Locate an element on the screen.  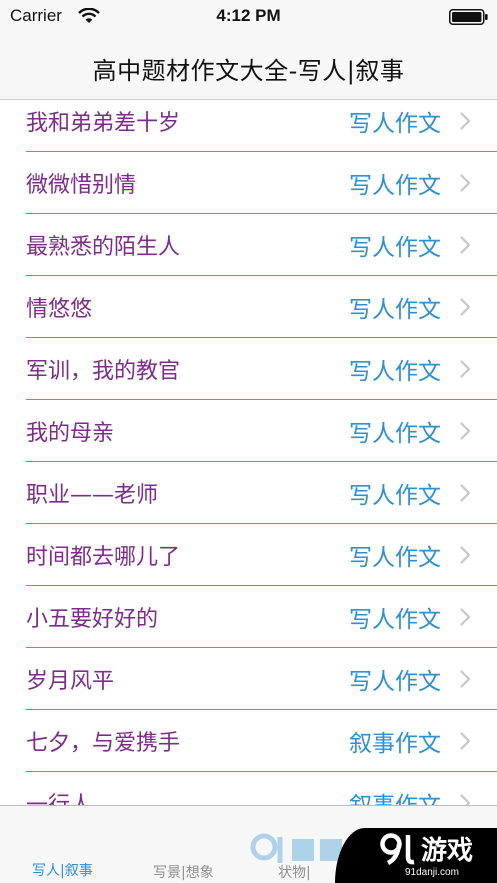
list-item: 小五要好好的 写人作文 is located at coordinates (248, 617).